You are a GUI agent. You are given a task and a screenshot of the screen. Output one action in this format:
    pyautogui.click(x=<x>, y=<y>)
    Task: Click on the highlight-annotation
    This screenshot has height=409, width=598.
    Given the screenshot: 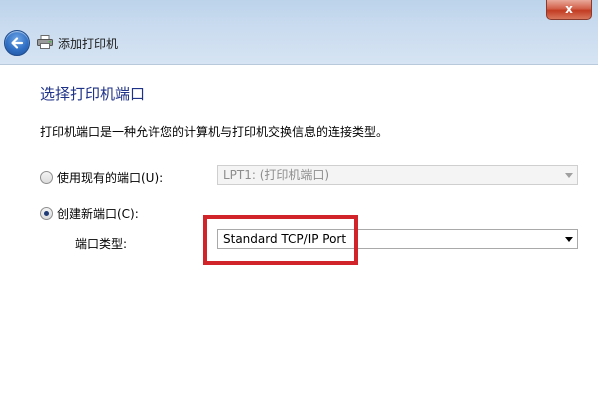 What is the action you would take?
    pyautogui.click(x=280, y=240)
    